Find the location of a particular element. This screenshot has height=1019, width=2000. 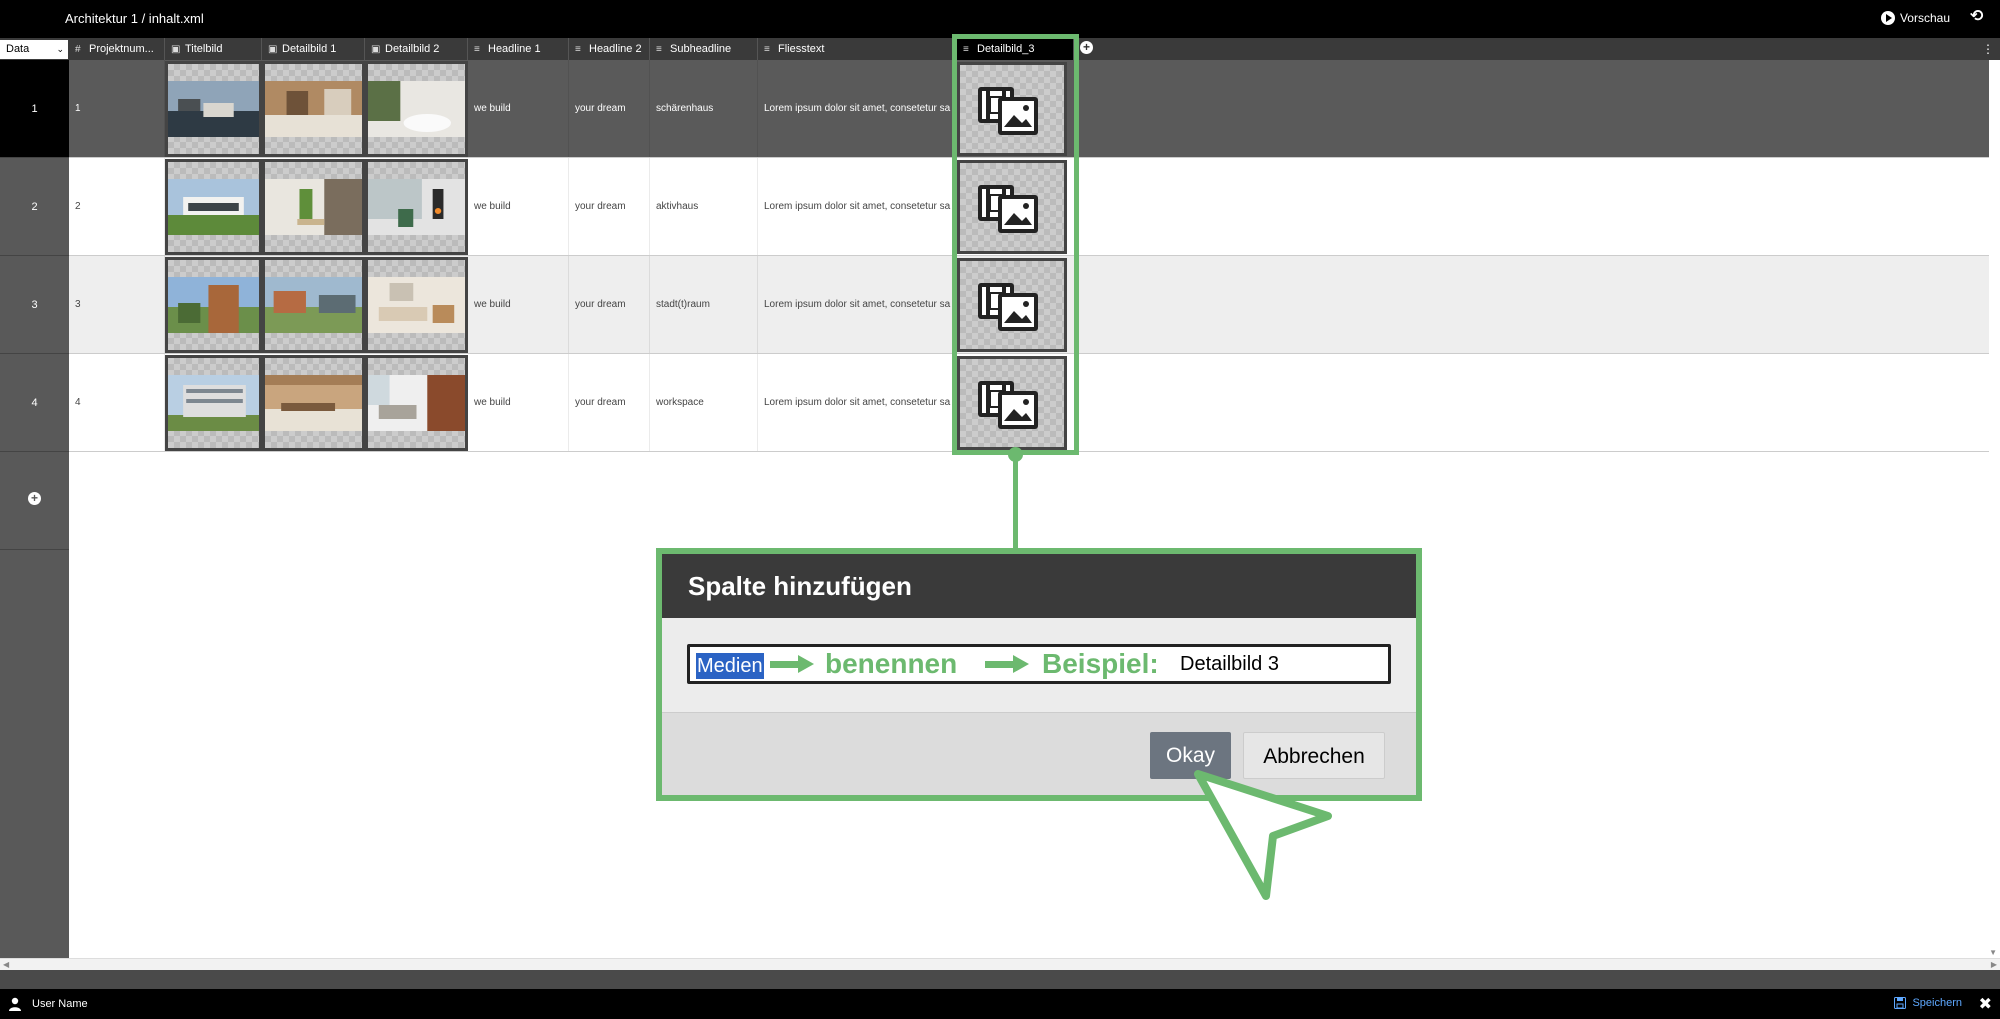

status-strip is located at coordinates (1000, 979).